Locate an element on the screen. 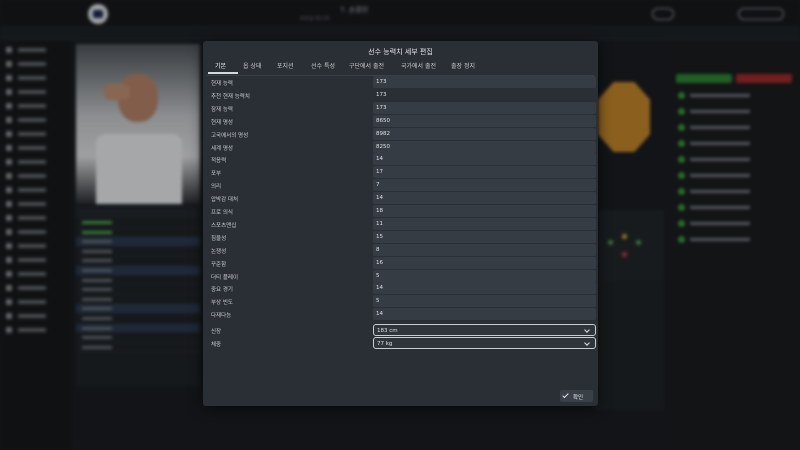 The height and width of the screenshot is (450, 800). attribute-input: 8650 is located at coordinates (484, 120).